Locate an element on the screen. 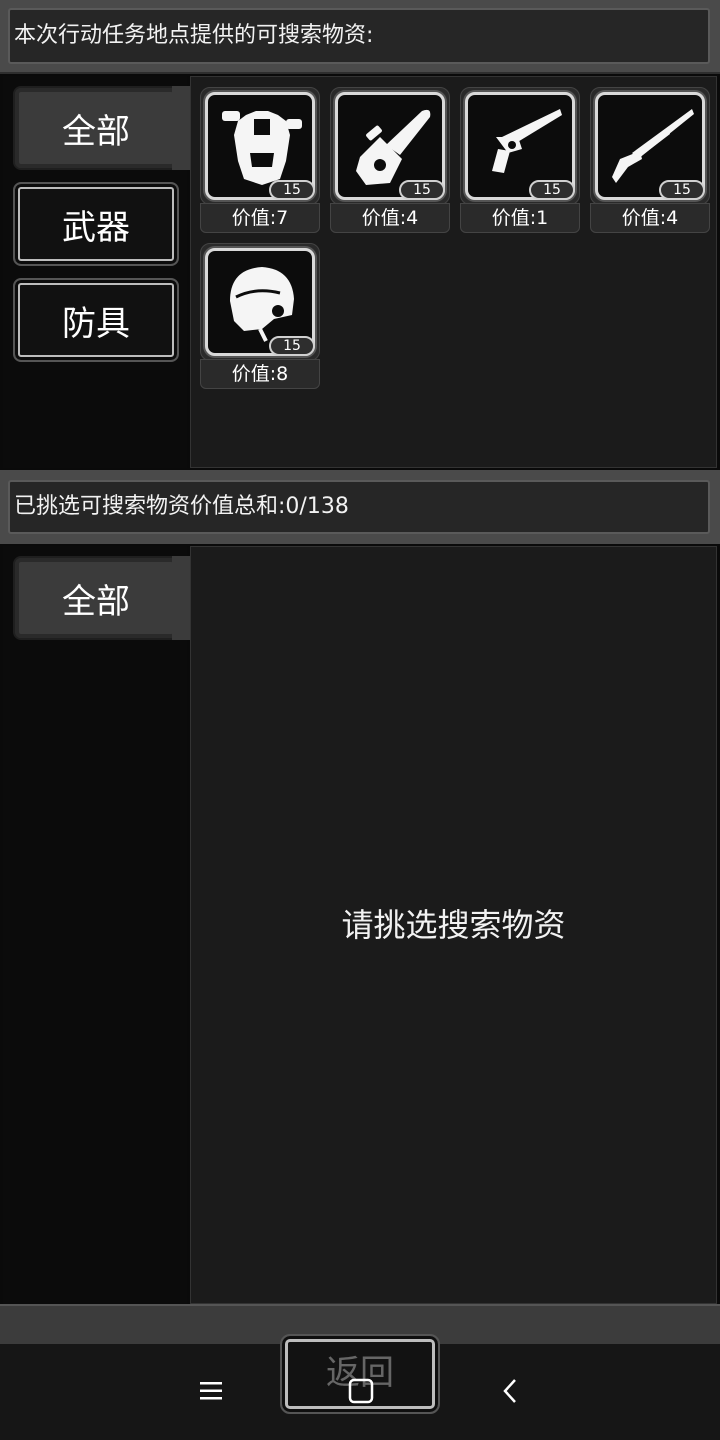 The height and width of the screenshot is (1440, 720). selection-summary-text: 已挑选可搜索物资价值总和:0/138 is located at coordinates (359, 507).